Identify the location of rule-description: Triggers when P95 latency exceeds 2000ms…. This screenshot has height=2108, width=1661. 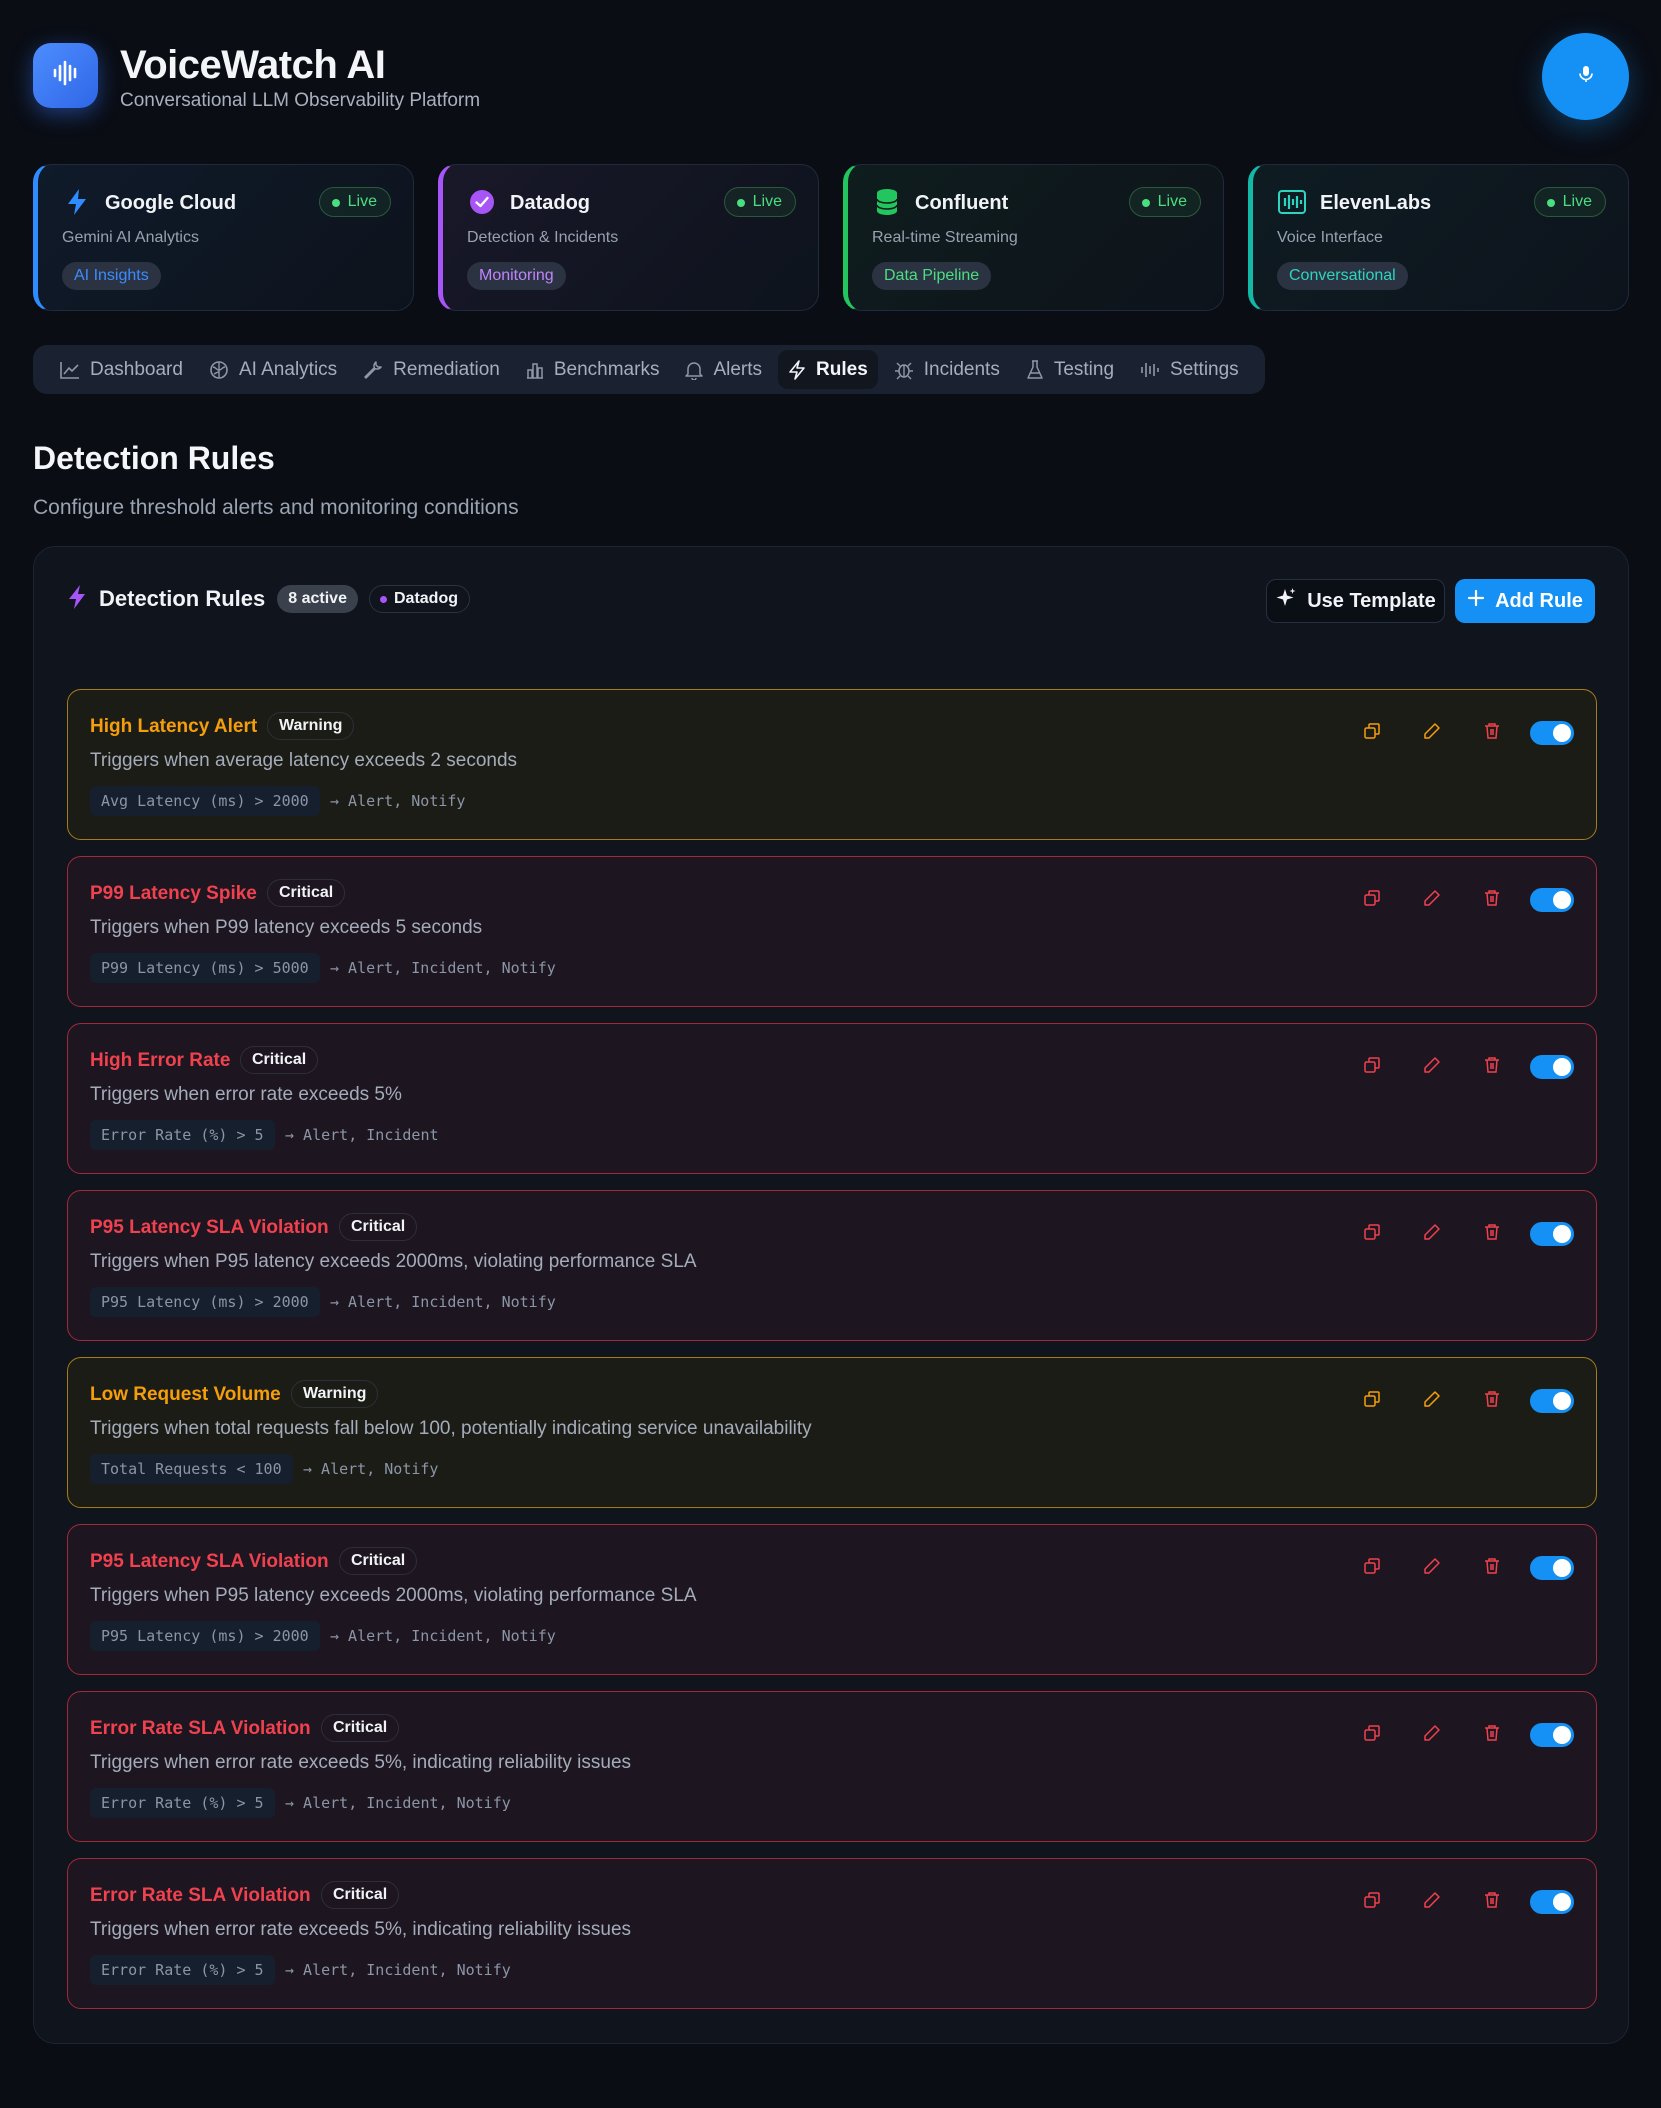
(393, 1595).